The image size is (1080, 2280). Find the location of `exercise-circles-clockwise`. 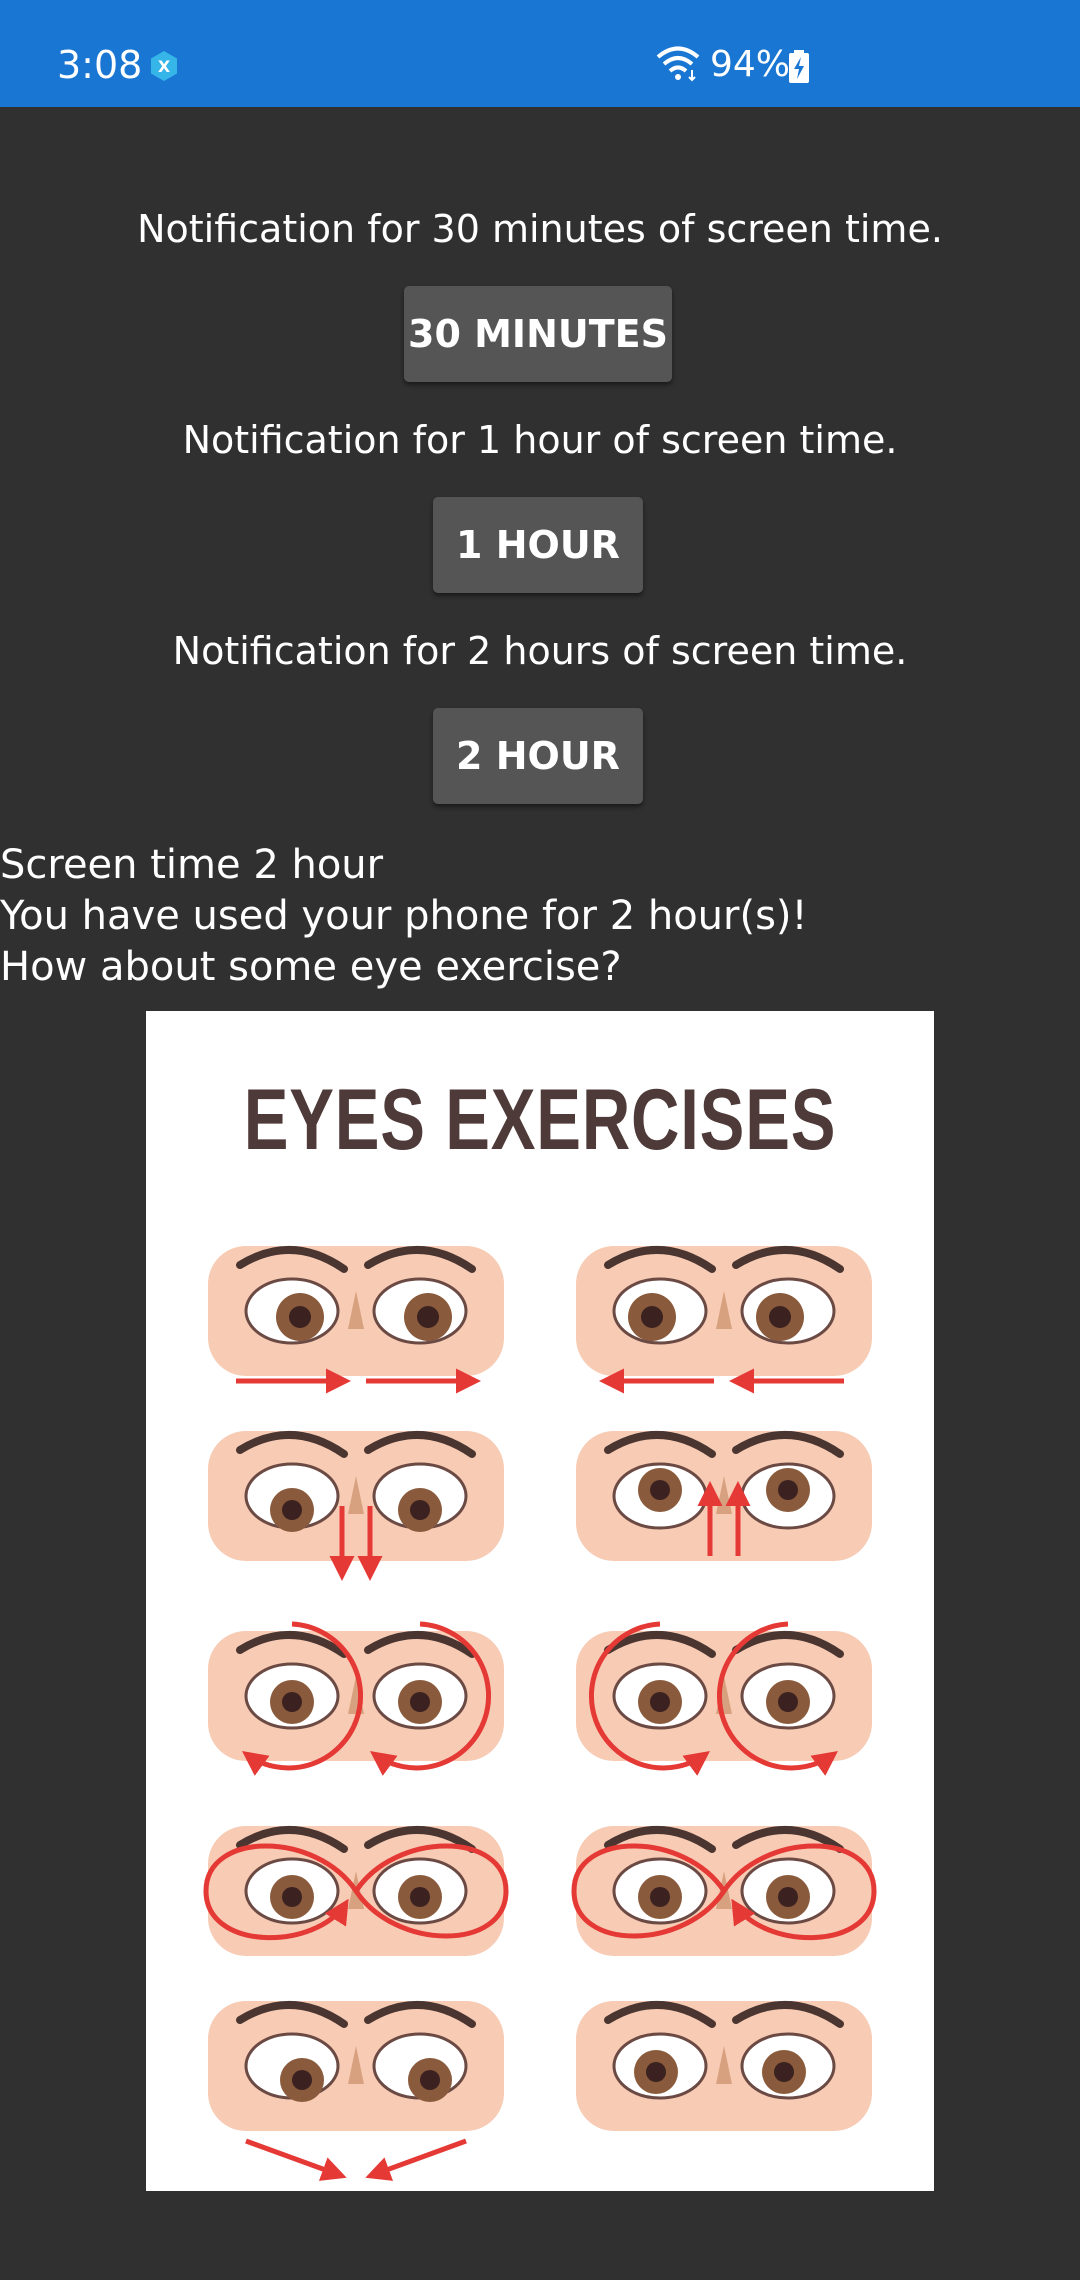

exercise-circles-clockwise is located at coordinates (356, 1698).